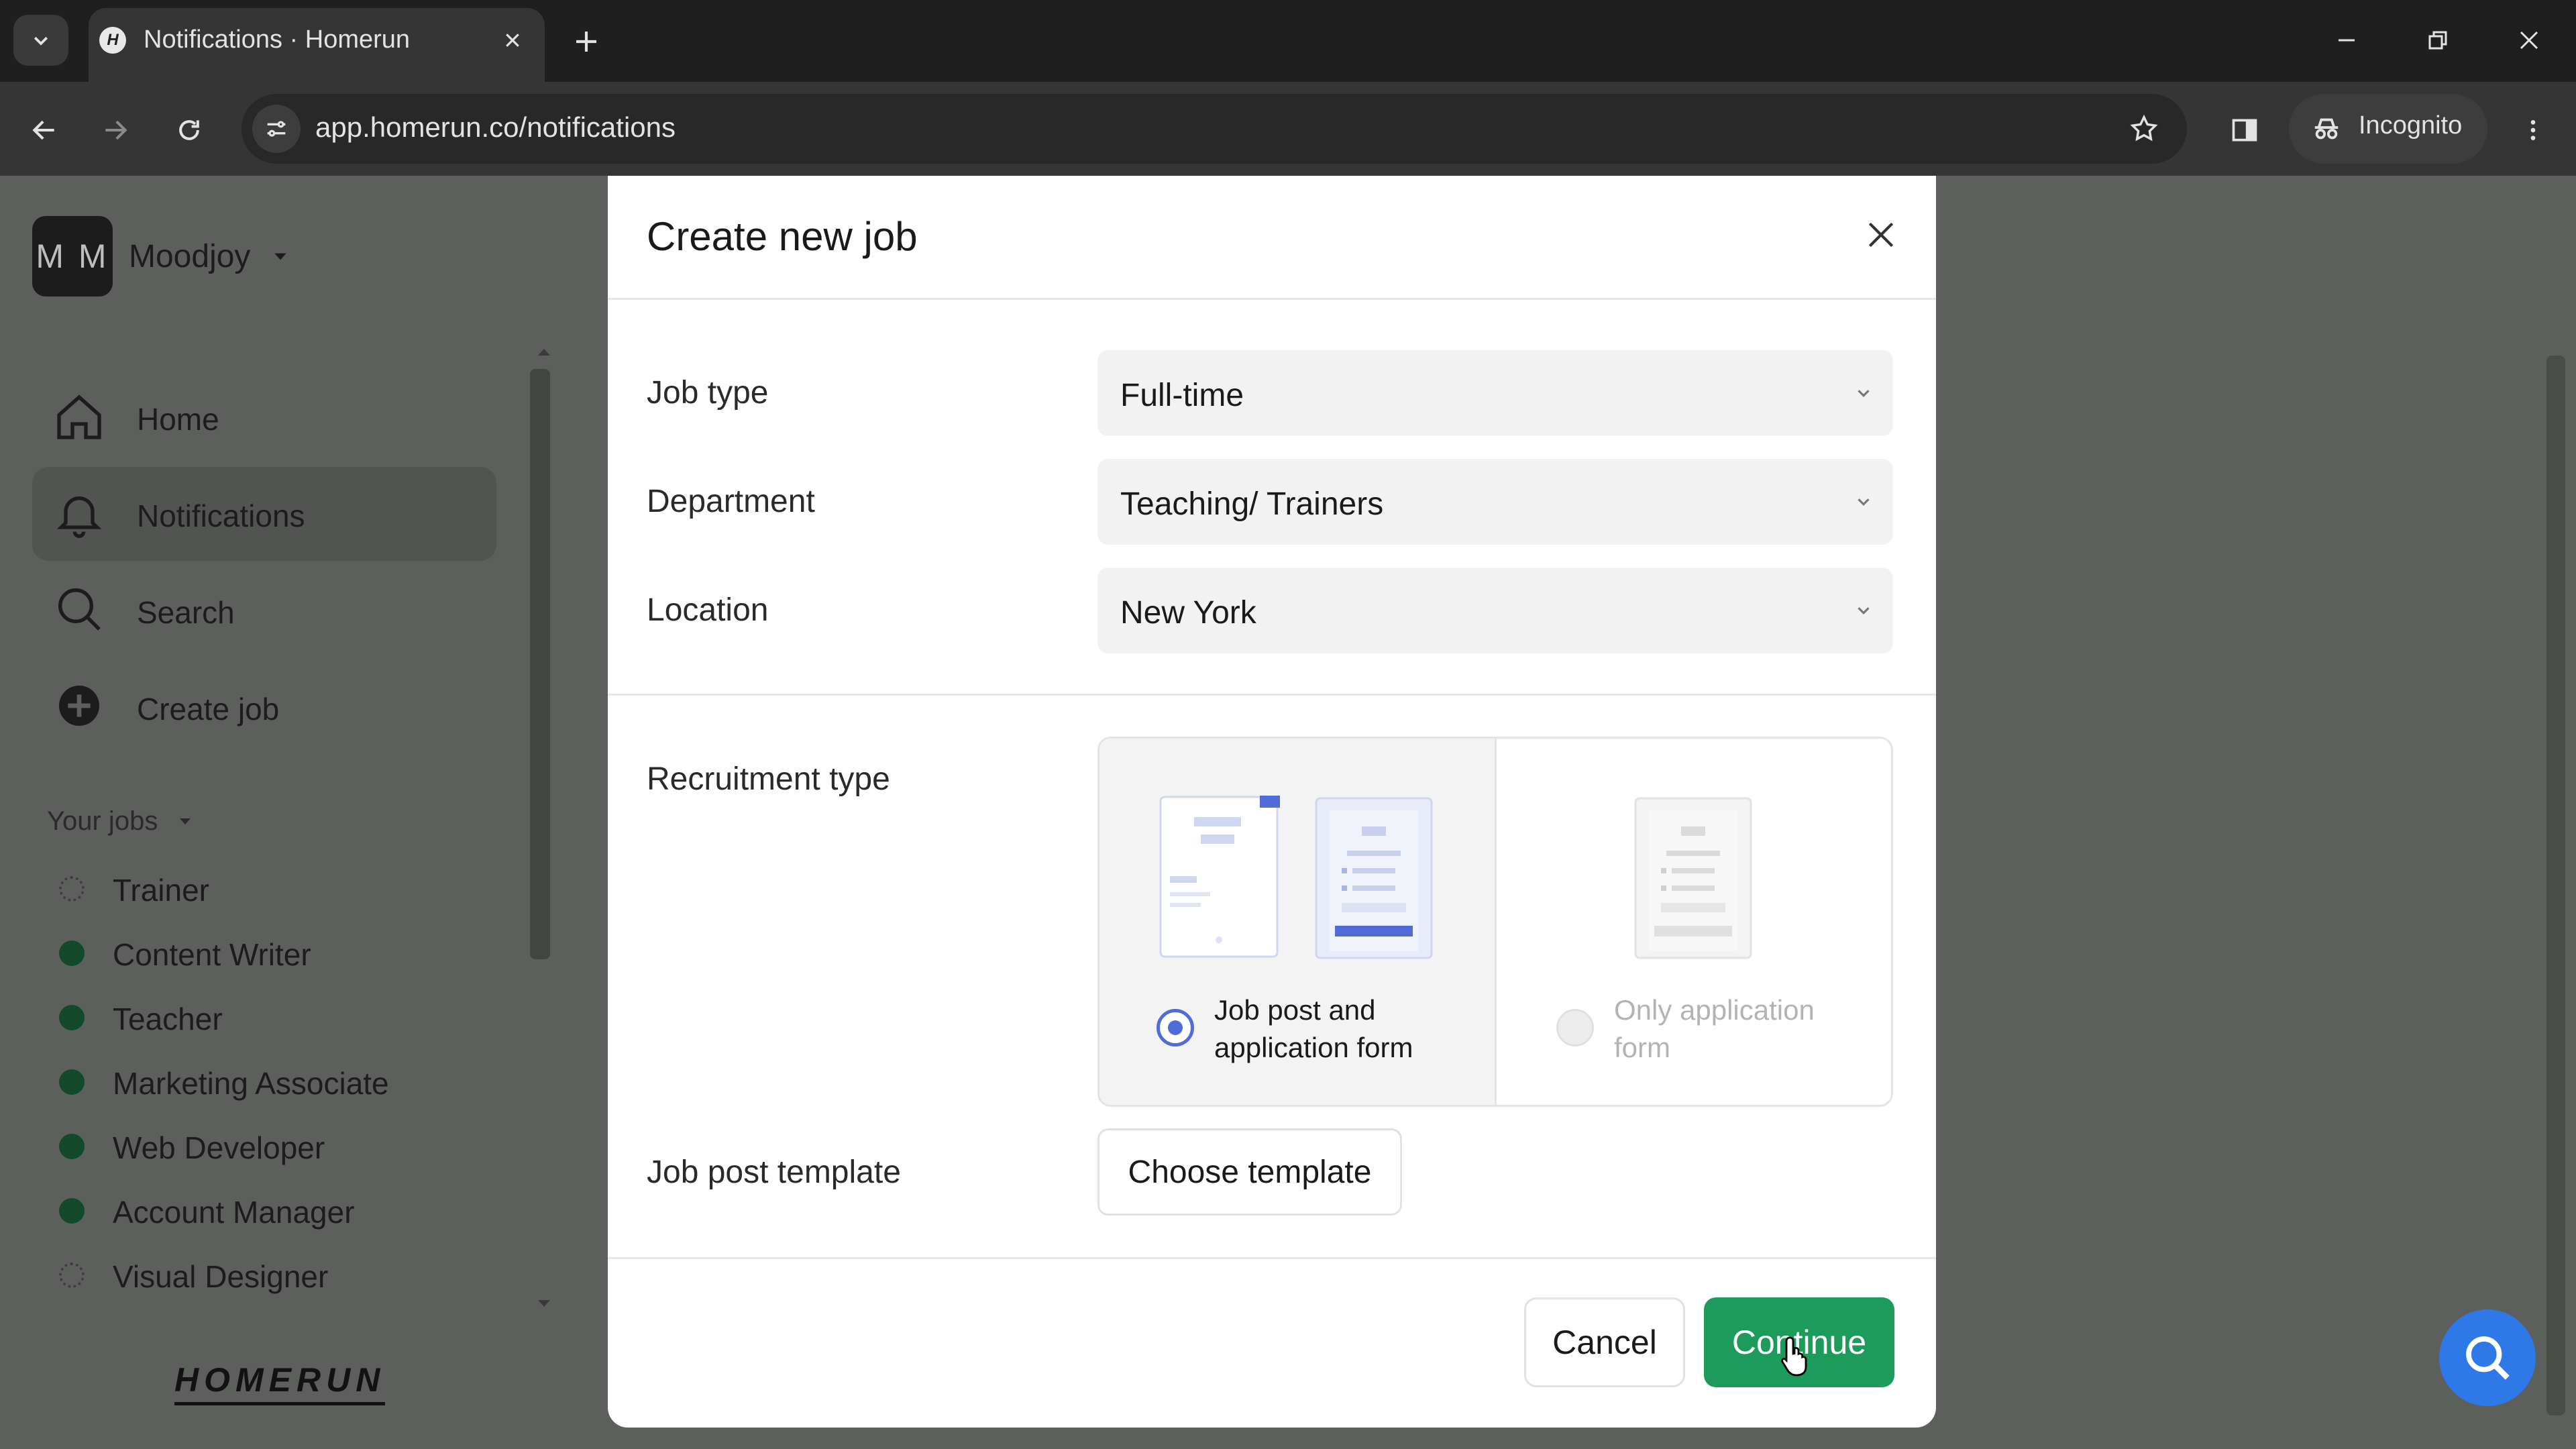 This screenshot has height=1449, width=2576. What do you see at coordinates (708, 610) in the screenshot?
I see `location-label: Location` at bounding box center [708, 610].